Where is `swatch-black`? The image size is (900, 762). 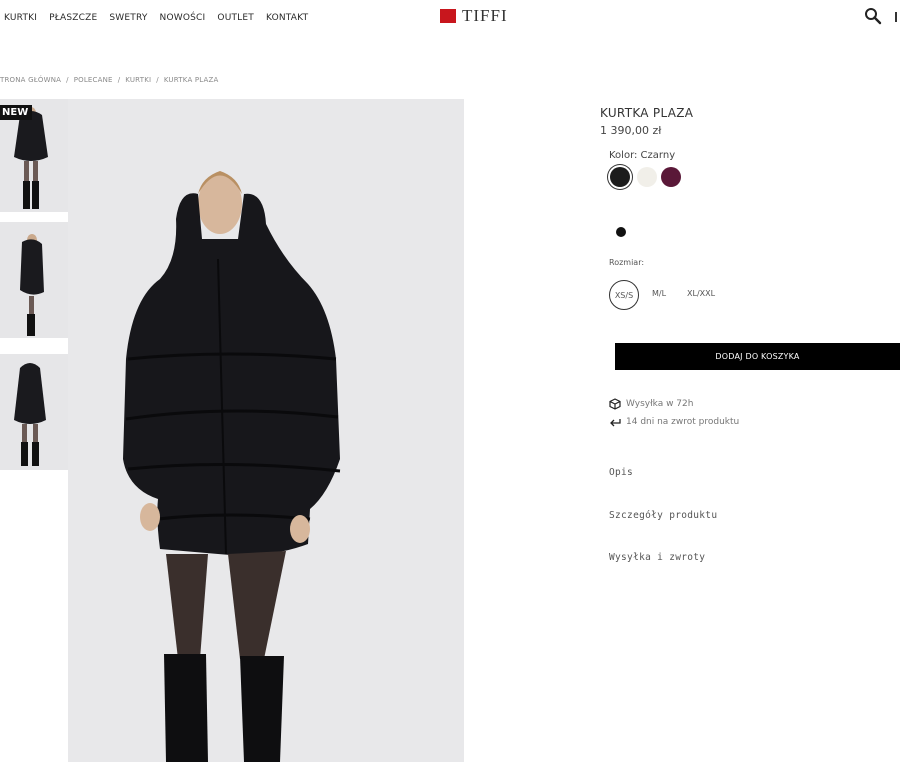
swatch-black is located at coordinates (620, 177).